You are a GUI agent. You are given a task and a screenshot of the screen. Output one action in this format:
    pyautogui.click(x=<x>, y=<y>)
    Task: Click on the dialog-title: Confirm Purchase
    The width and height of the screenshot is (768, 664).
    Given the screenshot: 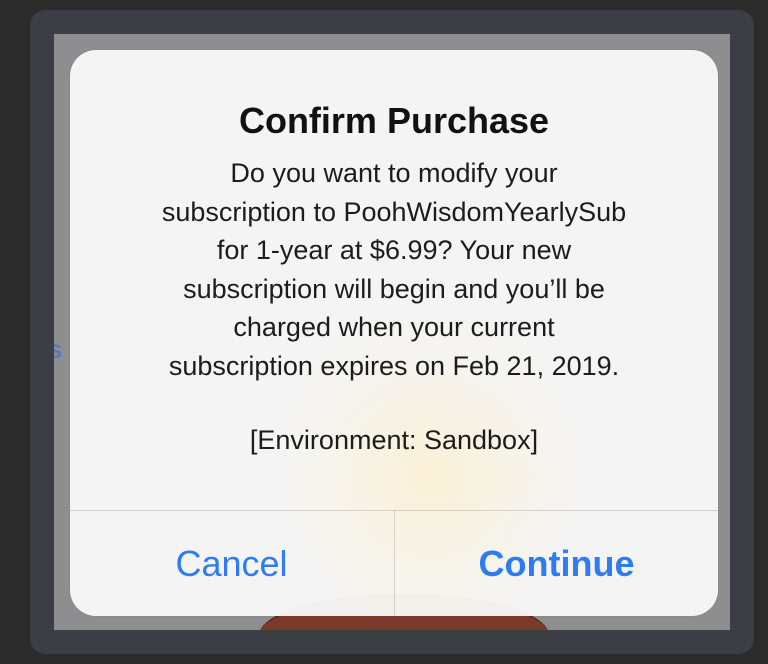 What is the action you would take?
    pyautogui.click(x=394, y=120)
    